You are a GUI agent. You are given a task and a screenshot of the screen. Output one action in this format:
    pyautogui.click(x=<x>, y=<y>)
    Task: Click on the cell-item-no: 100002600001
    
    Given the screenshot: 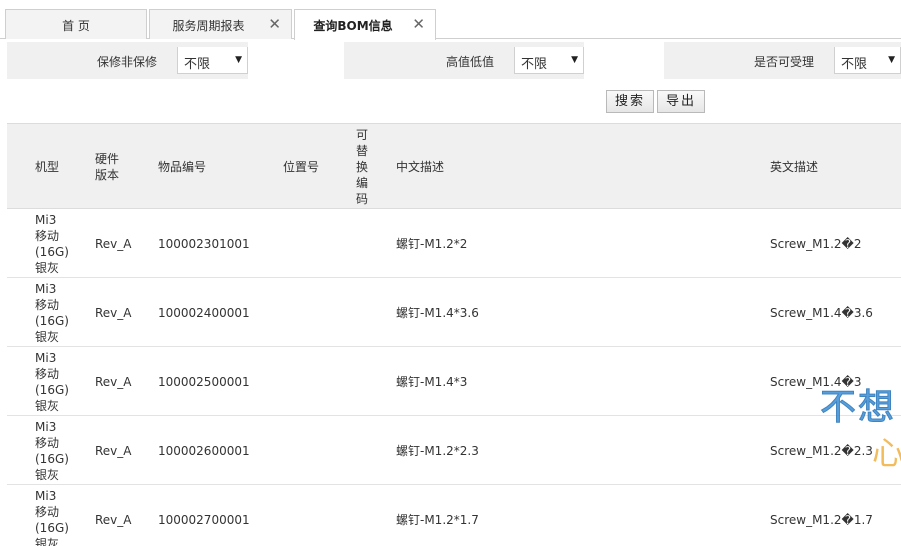 What is the action you would take?
    pyautogui.click(x=204, y=451)
    